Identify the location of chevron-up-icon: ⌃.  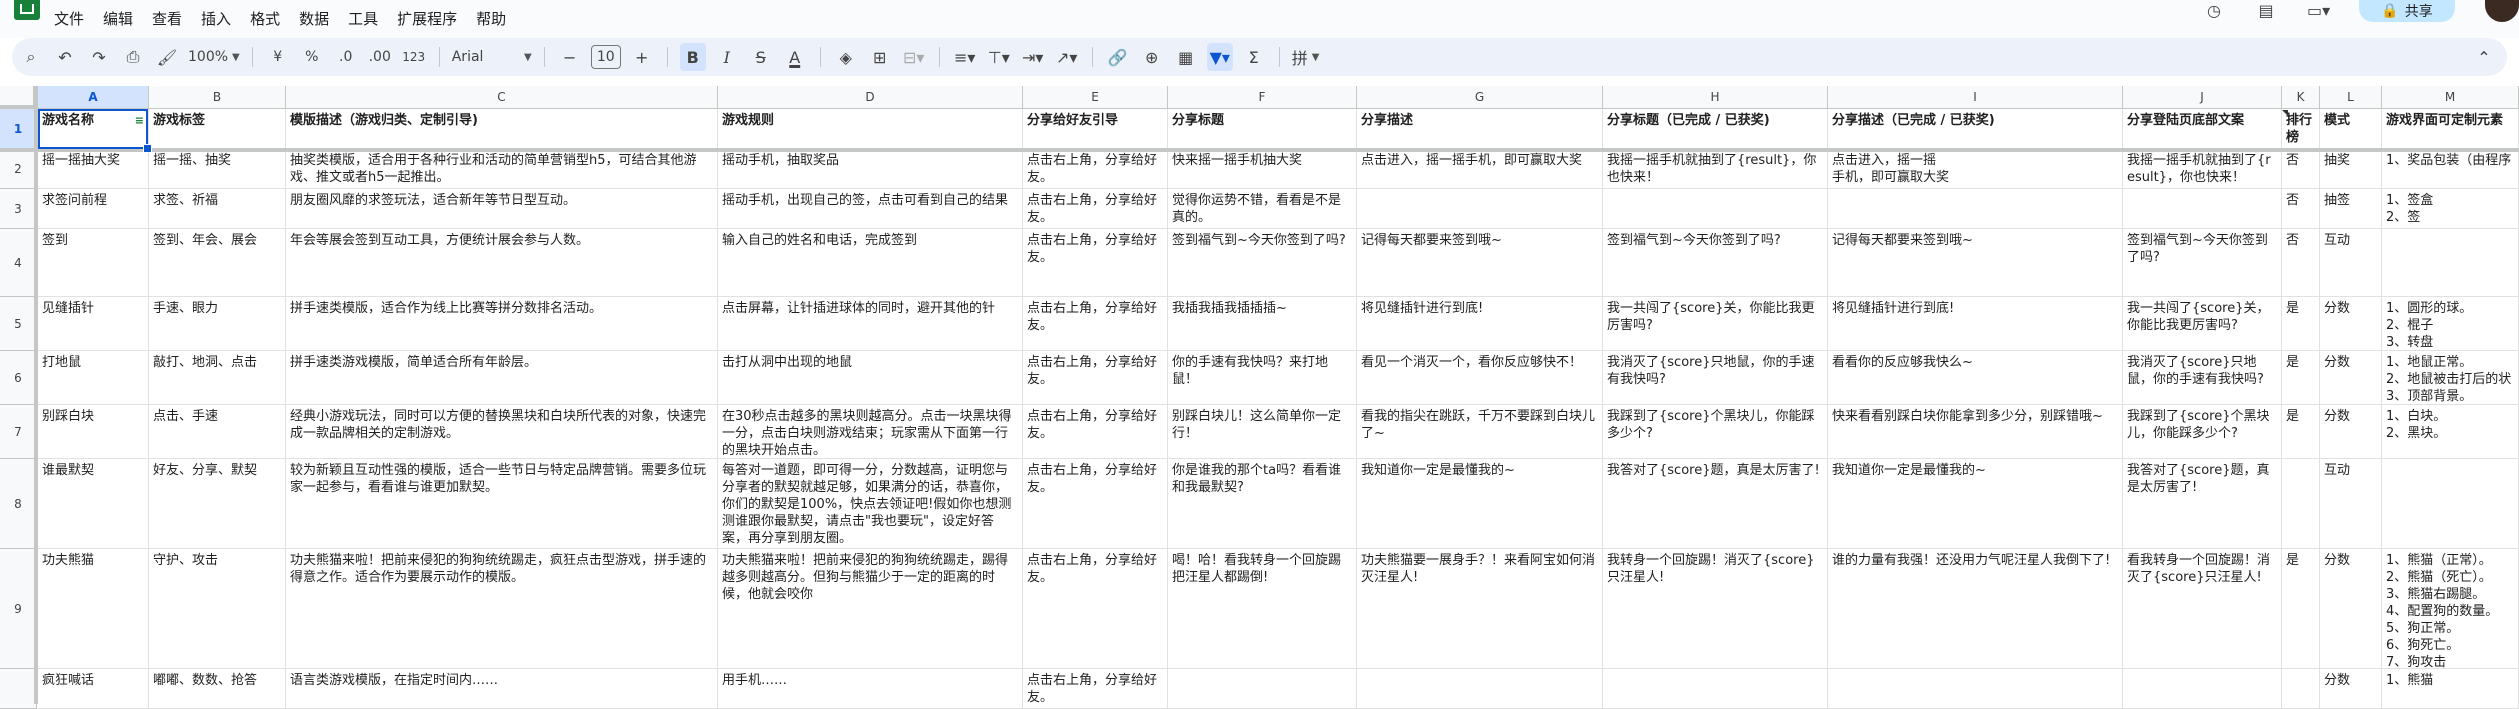
(2484, 57).